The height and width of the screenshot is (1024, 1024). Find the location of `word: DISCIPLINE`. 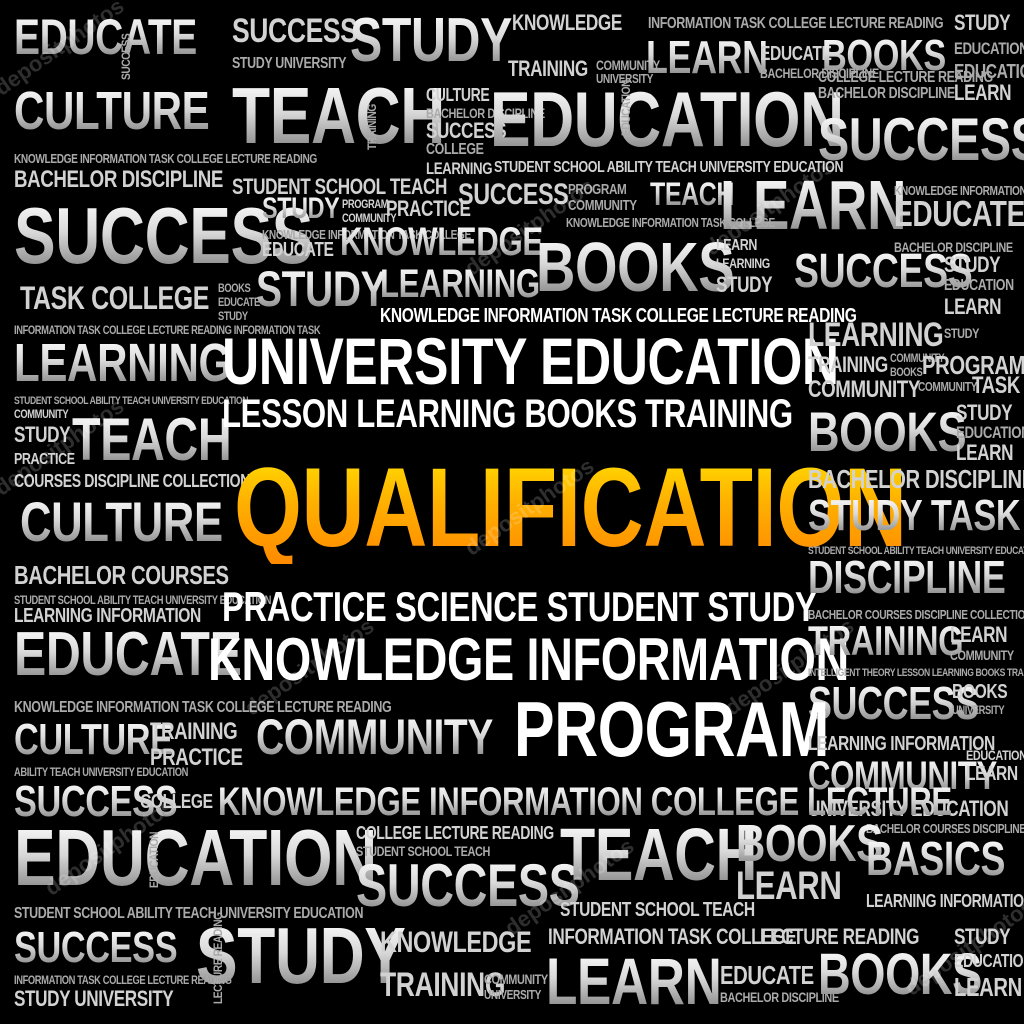

word: DISCIPLINE is located at coordinates (907, 577).